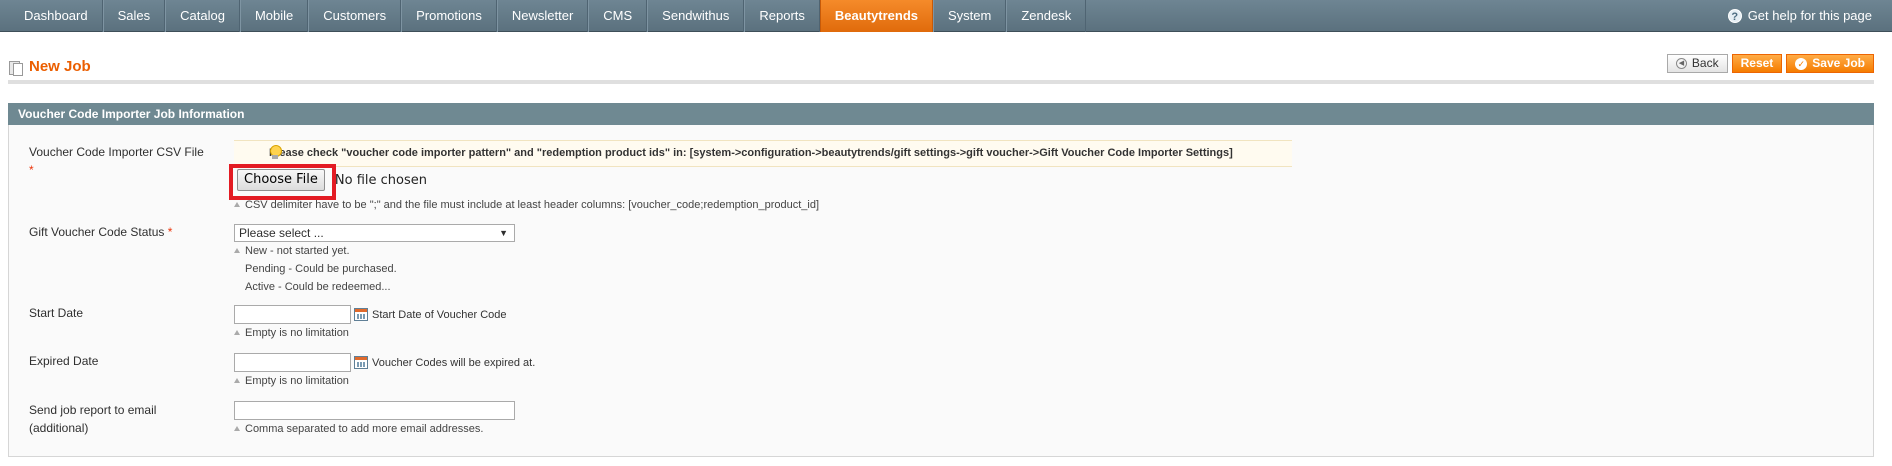 The height and width of the screenshot is (466, 1892). I want to click on expired-date-input, so click(292, 362).